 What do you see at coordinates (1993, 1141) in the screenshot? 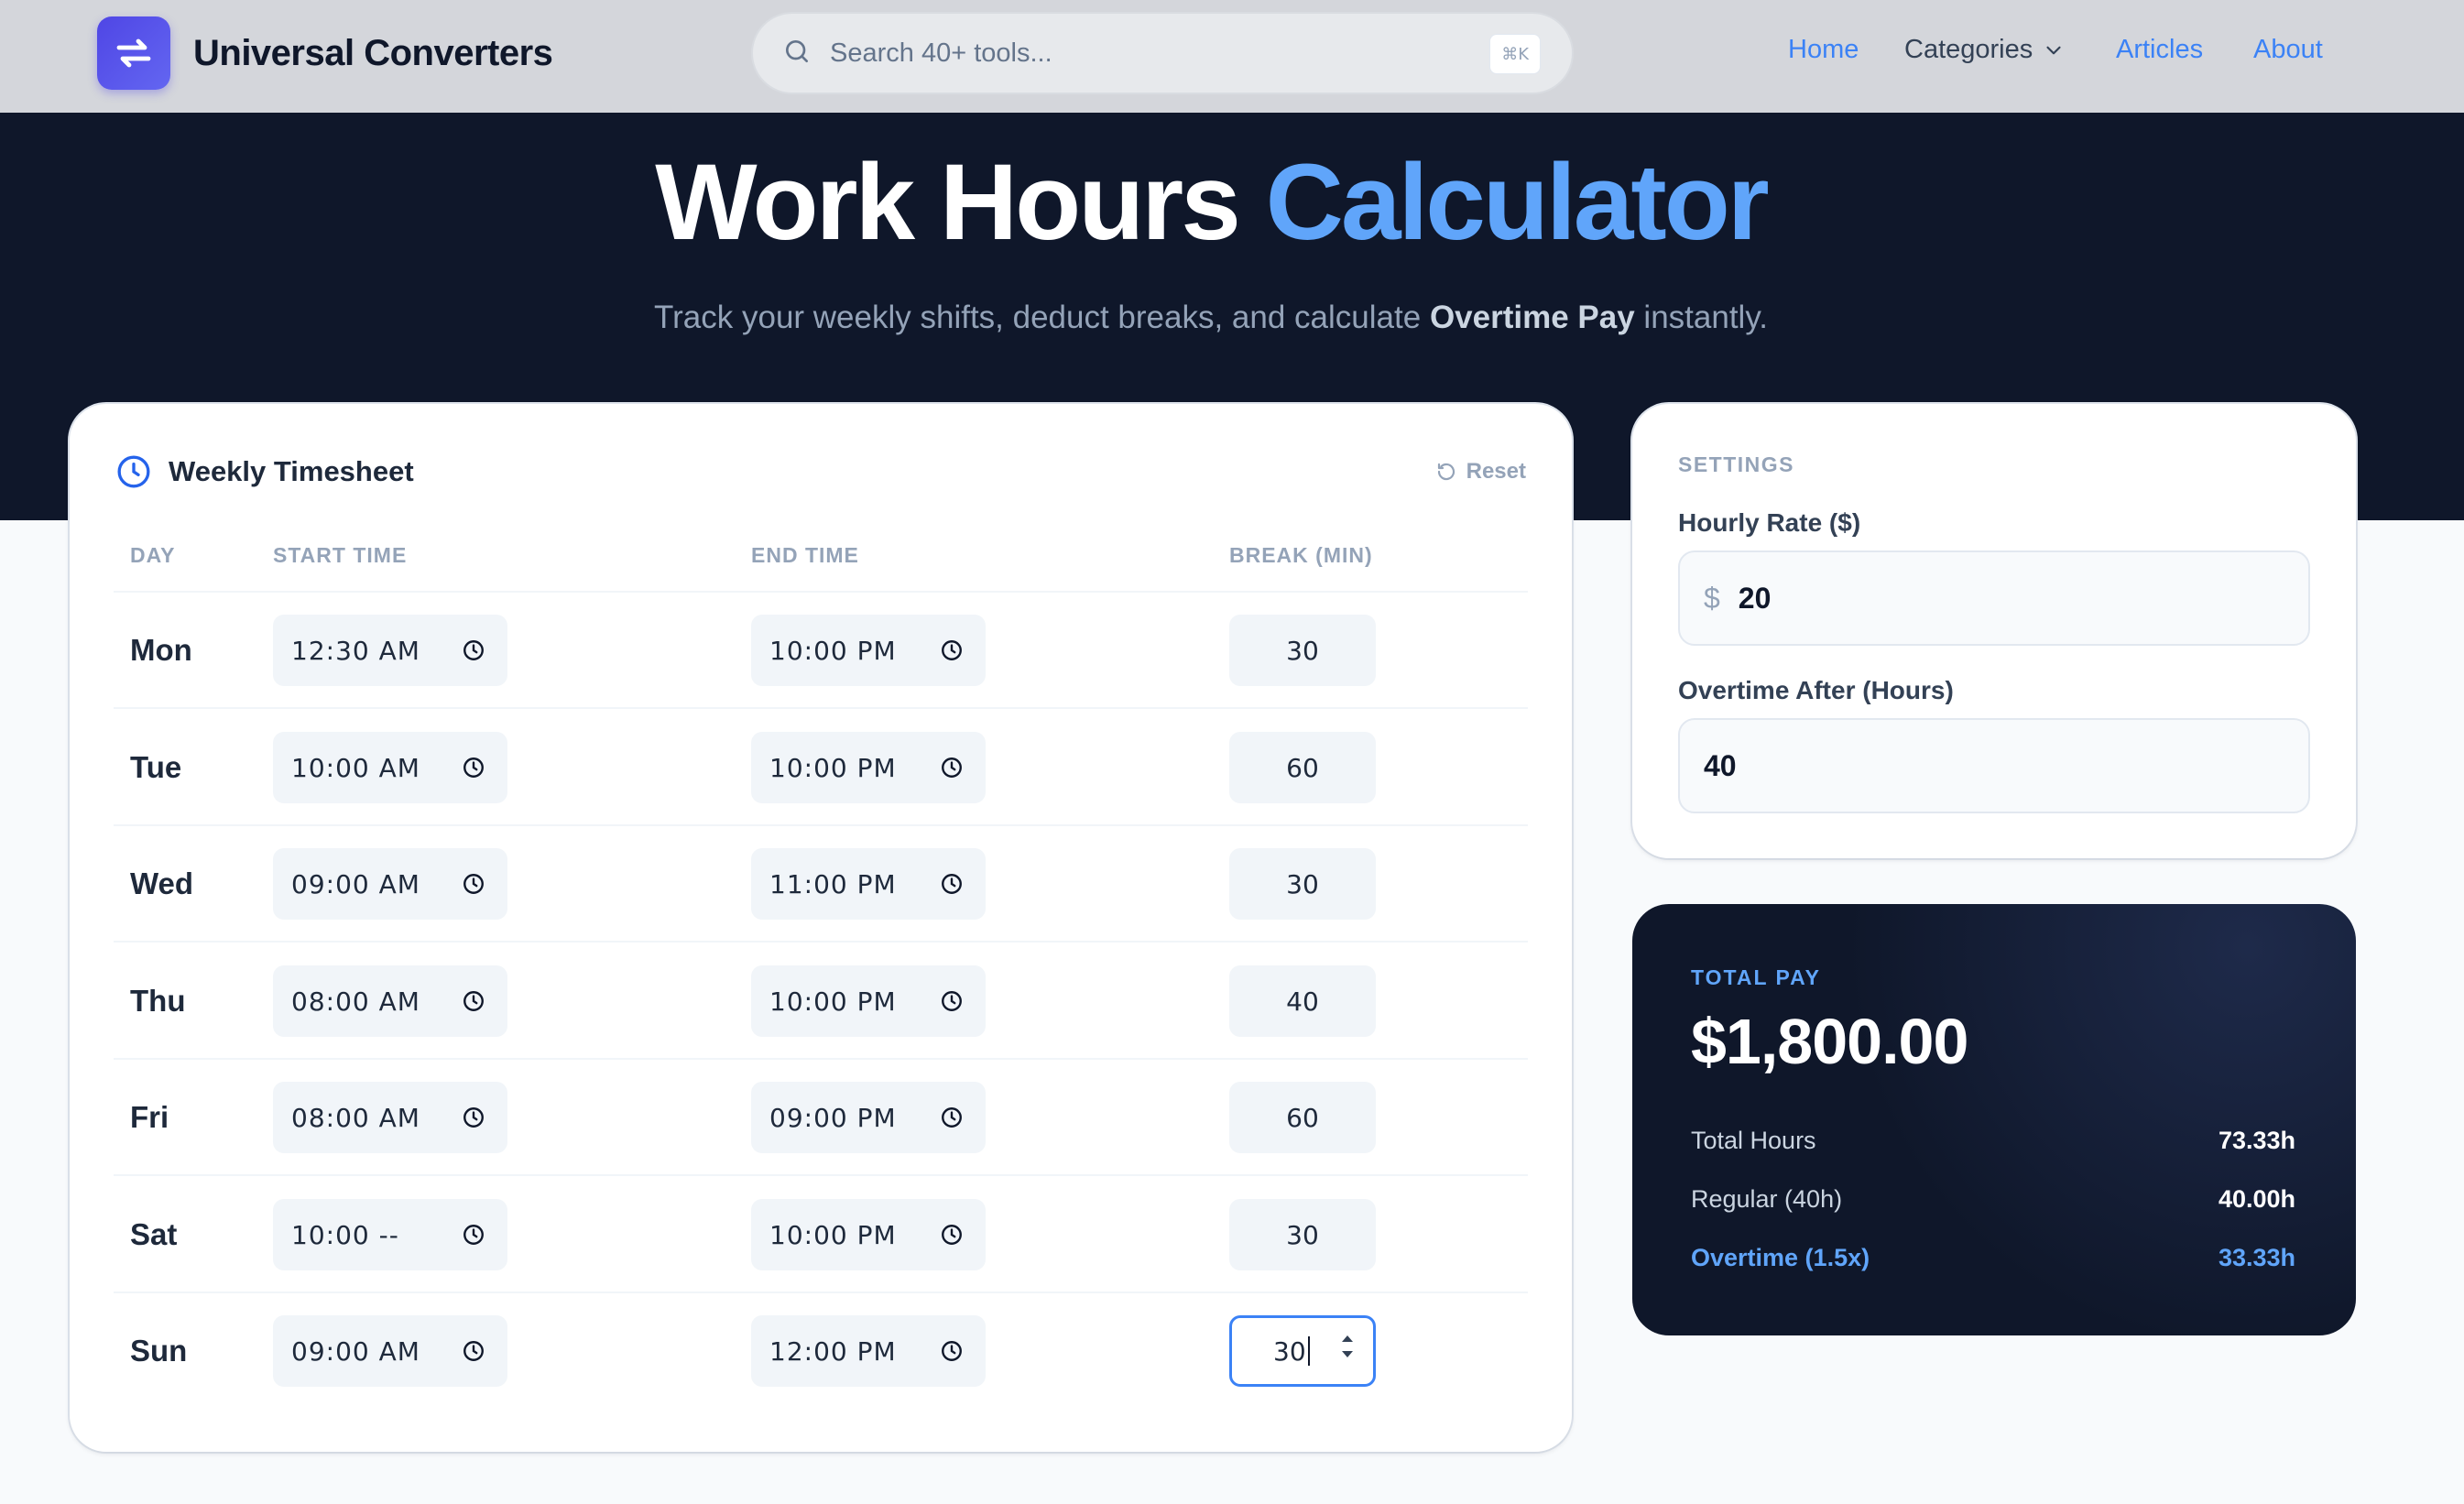
I see `total-hours-row: Total Hours 73.33h` at bounding box center [1993, 1141].